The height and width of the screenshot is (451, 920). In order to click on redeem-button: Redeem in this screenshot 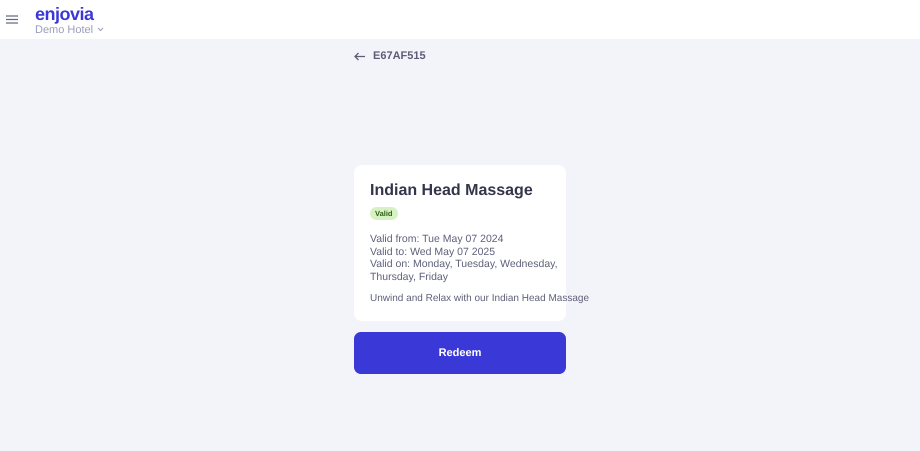, I will do `click(460, 353)`.